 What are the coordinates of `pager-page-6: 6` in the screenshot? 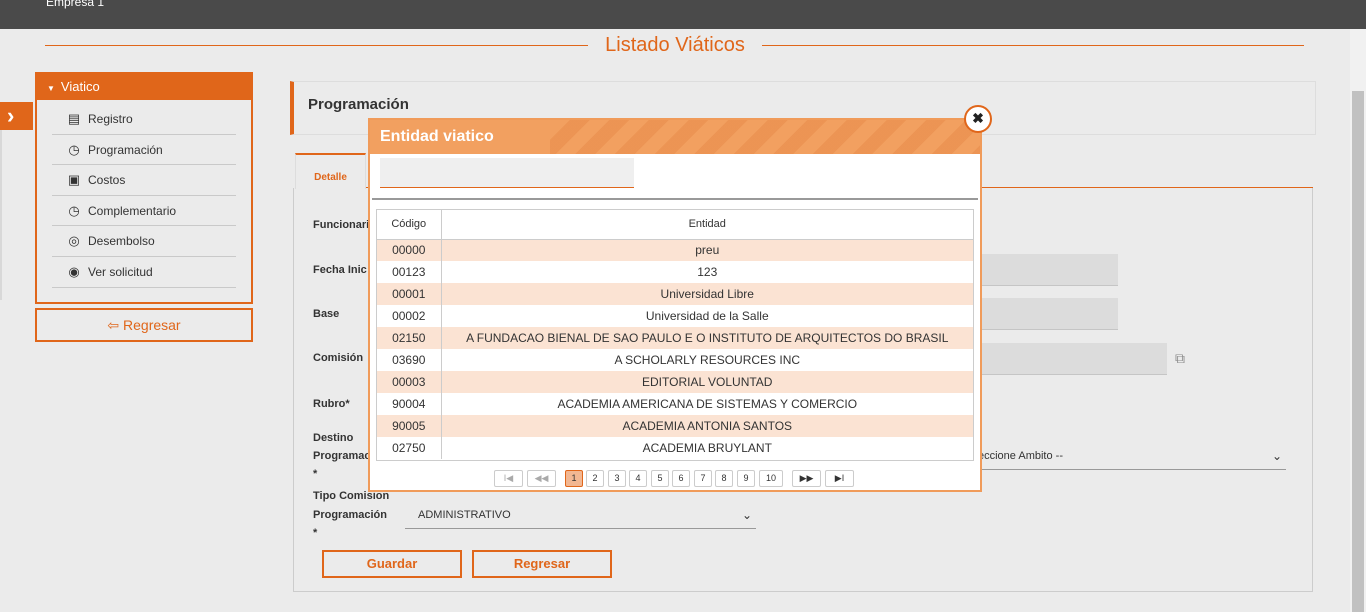 It's located at (681, 478).